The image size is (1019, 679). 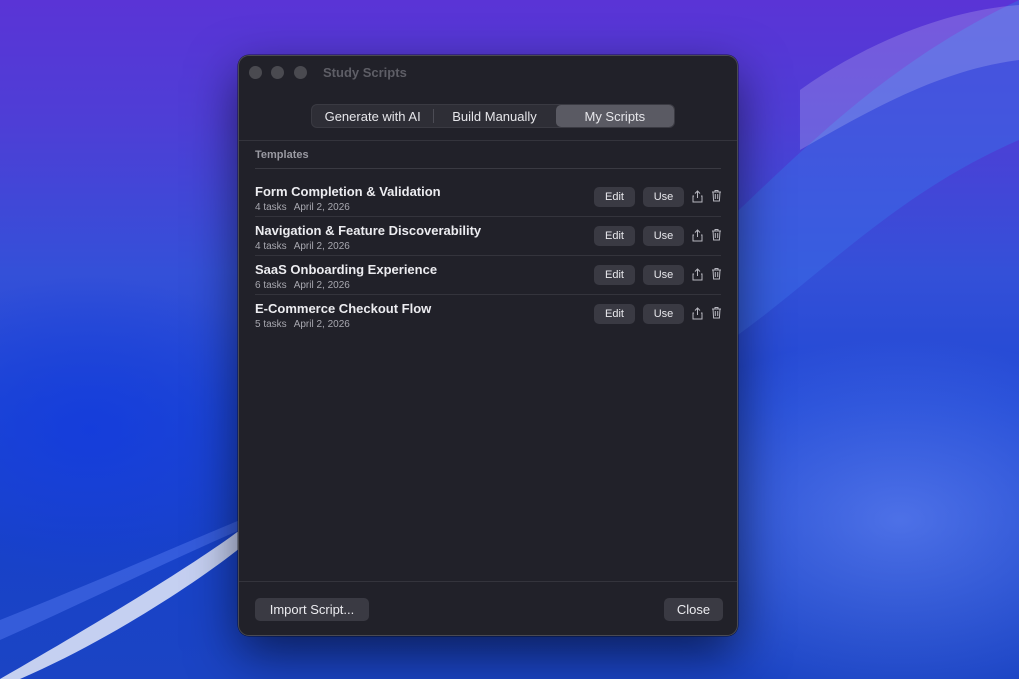 What do you see at coordinates (282, 155) in the screenshot?
I see `section-heading-templates: Templates` at bounding box center [282, 155].